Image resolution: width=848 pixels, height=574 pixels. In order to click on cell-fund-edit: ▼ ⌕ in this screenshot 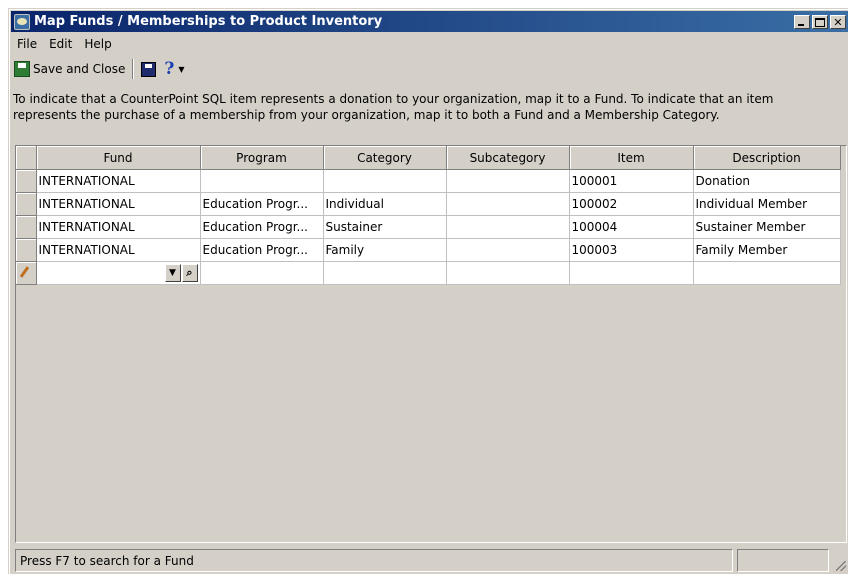, I will do `click(118, 273)`.